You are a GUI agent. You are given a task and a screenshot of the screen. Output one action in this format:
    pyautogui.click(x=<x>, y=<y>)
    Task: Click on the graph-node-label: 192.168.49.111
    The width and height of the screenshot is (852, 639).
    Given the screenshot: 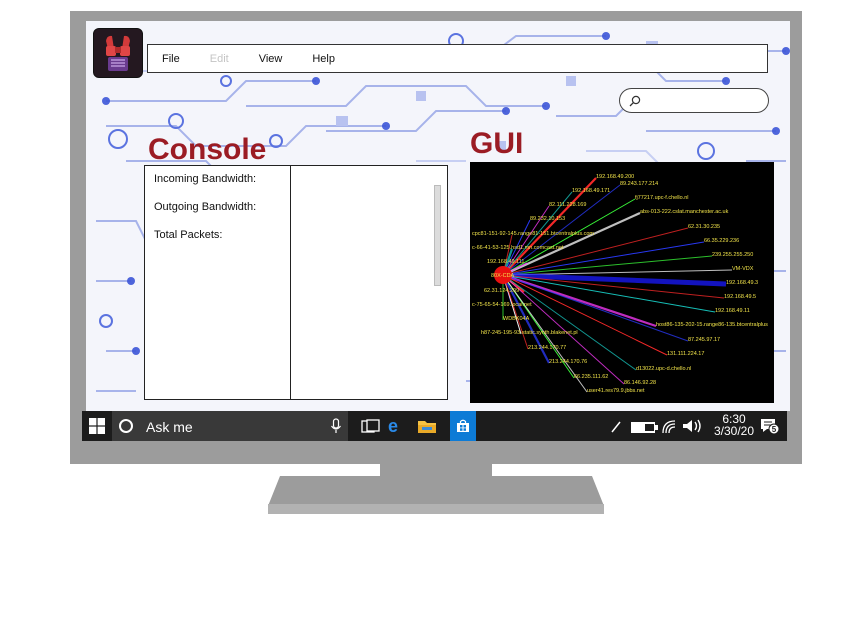 What is the action you would take?
    pyautogui.click(x=505, y=262)
    